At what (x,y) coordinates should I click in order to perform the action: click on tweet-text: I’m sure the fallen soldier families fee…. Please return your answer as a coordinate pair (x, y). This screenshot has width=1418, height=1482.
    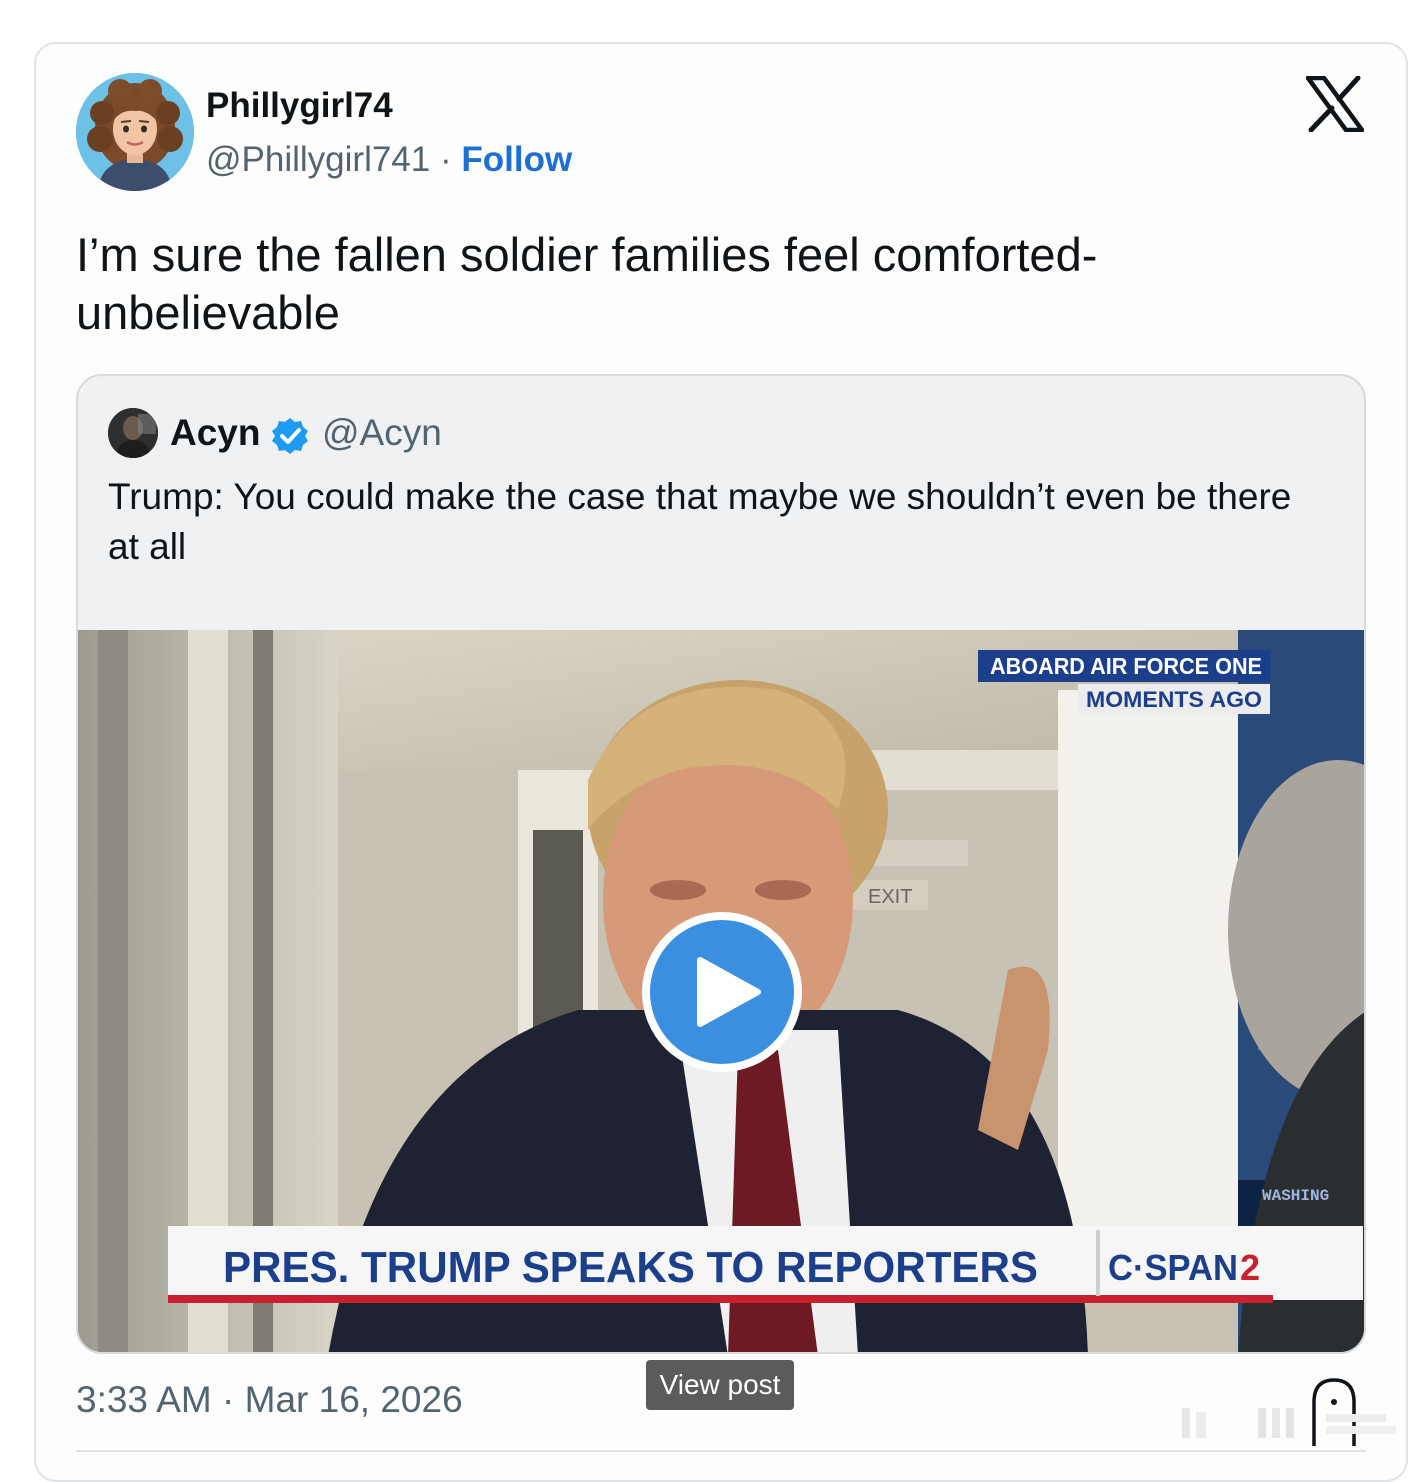
    Looking at the image, I should click on (587, 283).